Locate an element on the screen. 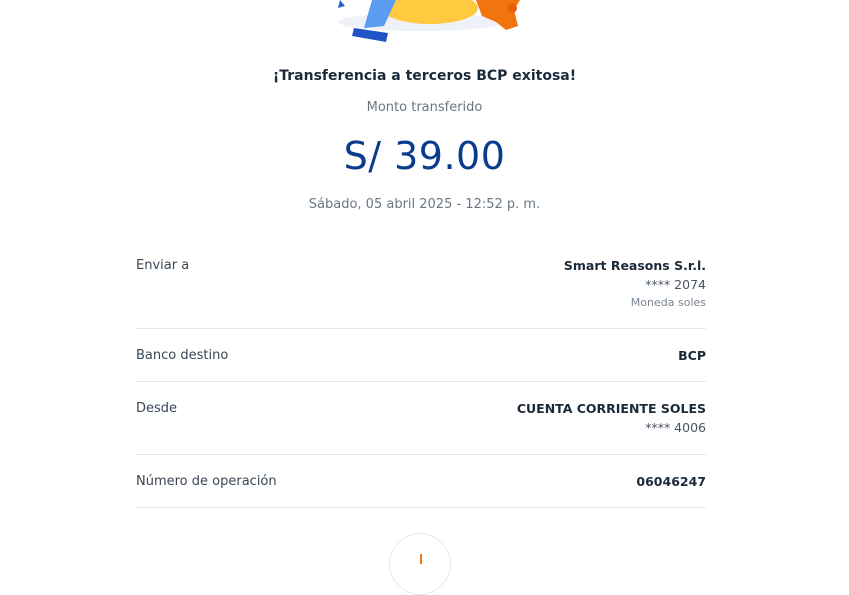 This screenshot has height=595, width=849. bank-label: Banco destino is located at coordinates (182, 355).